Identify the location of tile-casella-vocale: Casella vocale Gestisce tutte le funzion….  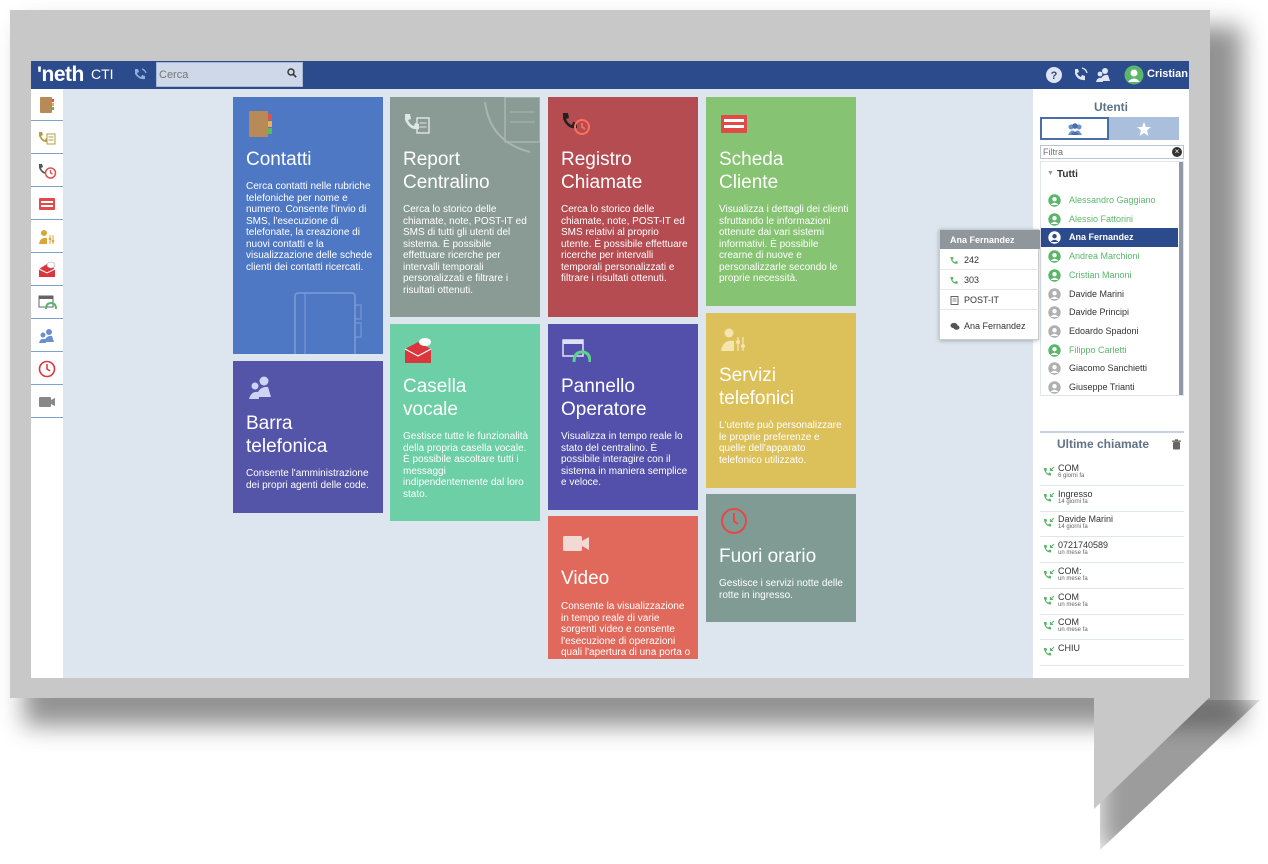
(465, 422).